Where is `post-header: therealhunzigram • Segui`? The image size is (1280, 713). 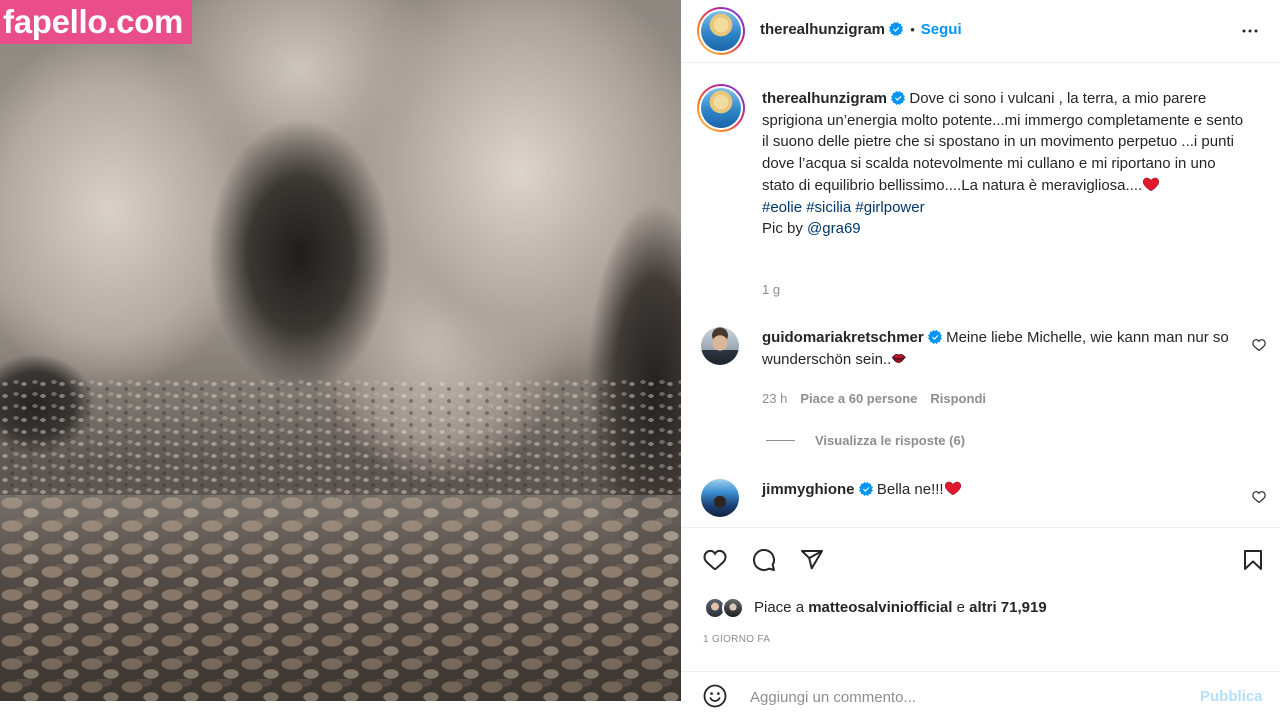
post-header: therealhunzigram • Segui is located at coordinates (861, 30).